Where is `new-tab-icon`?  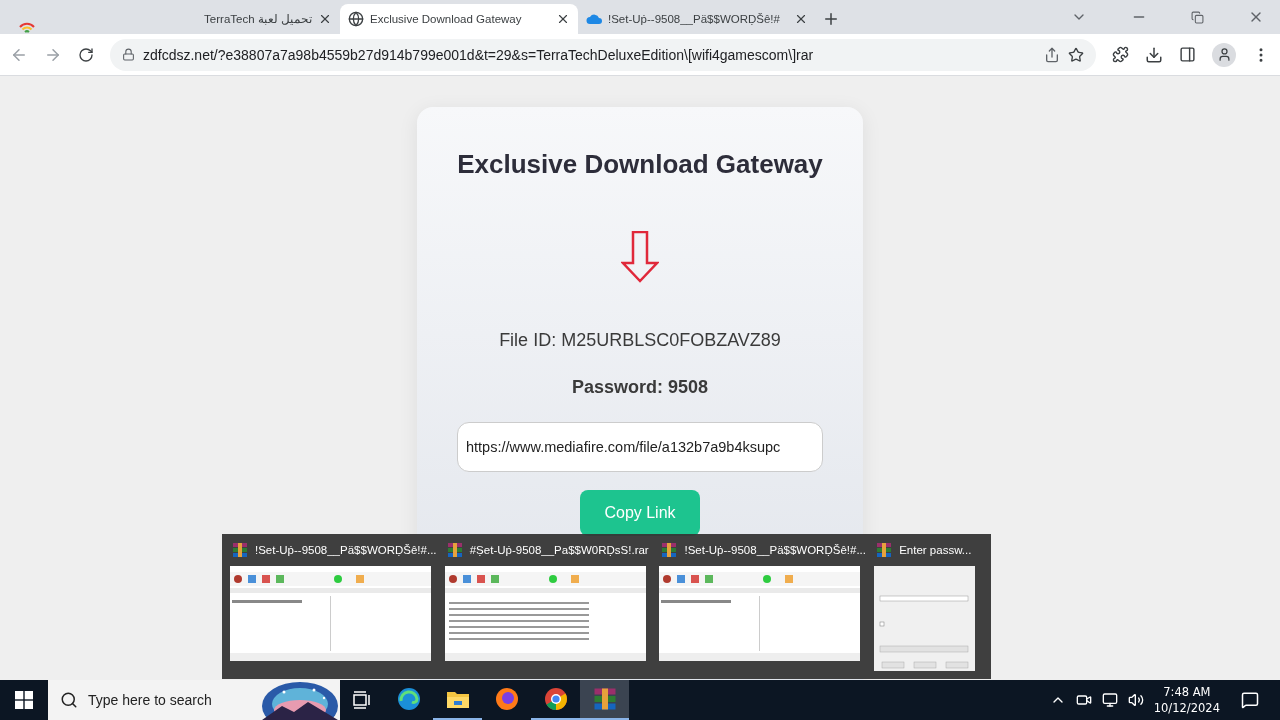
new-tab-icon is located at coordinates (831, 19).